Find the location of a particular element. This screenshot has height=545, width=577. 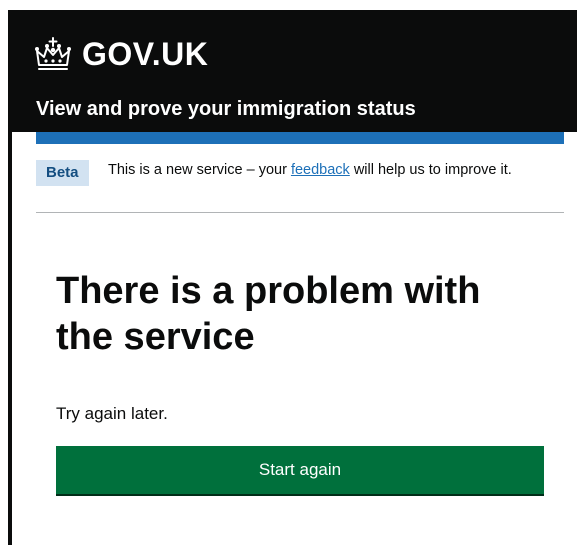

service-name: View and prove your immigration status is located at coordinates (226, 109).